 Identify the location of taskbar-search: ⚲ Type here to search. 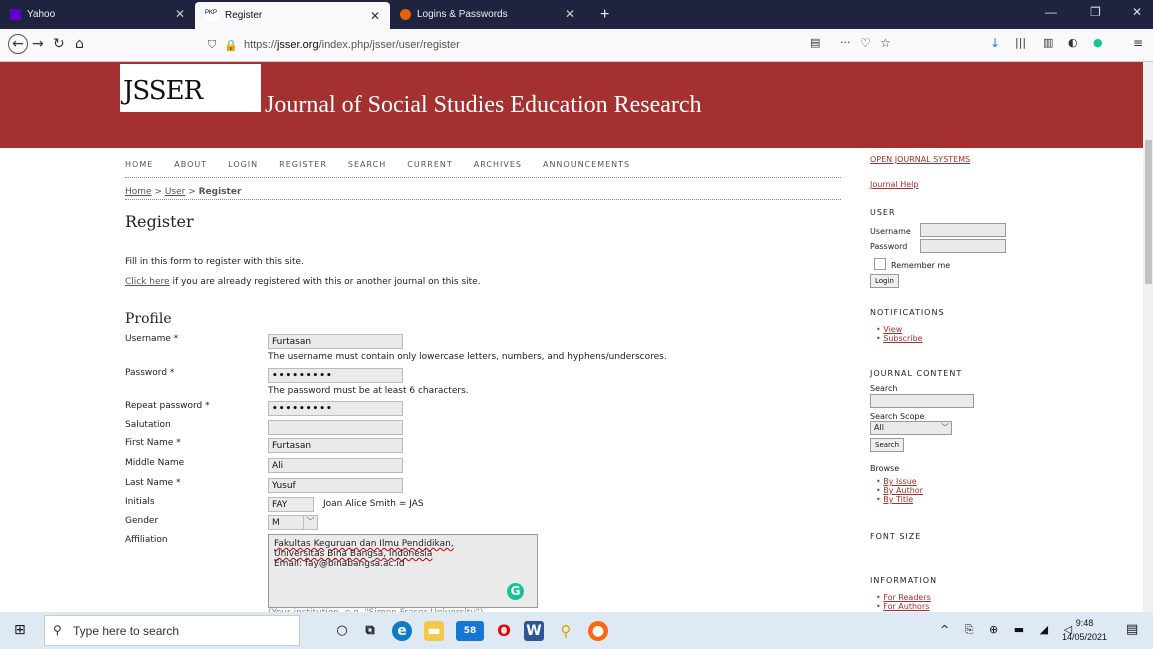
(172, 630).